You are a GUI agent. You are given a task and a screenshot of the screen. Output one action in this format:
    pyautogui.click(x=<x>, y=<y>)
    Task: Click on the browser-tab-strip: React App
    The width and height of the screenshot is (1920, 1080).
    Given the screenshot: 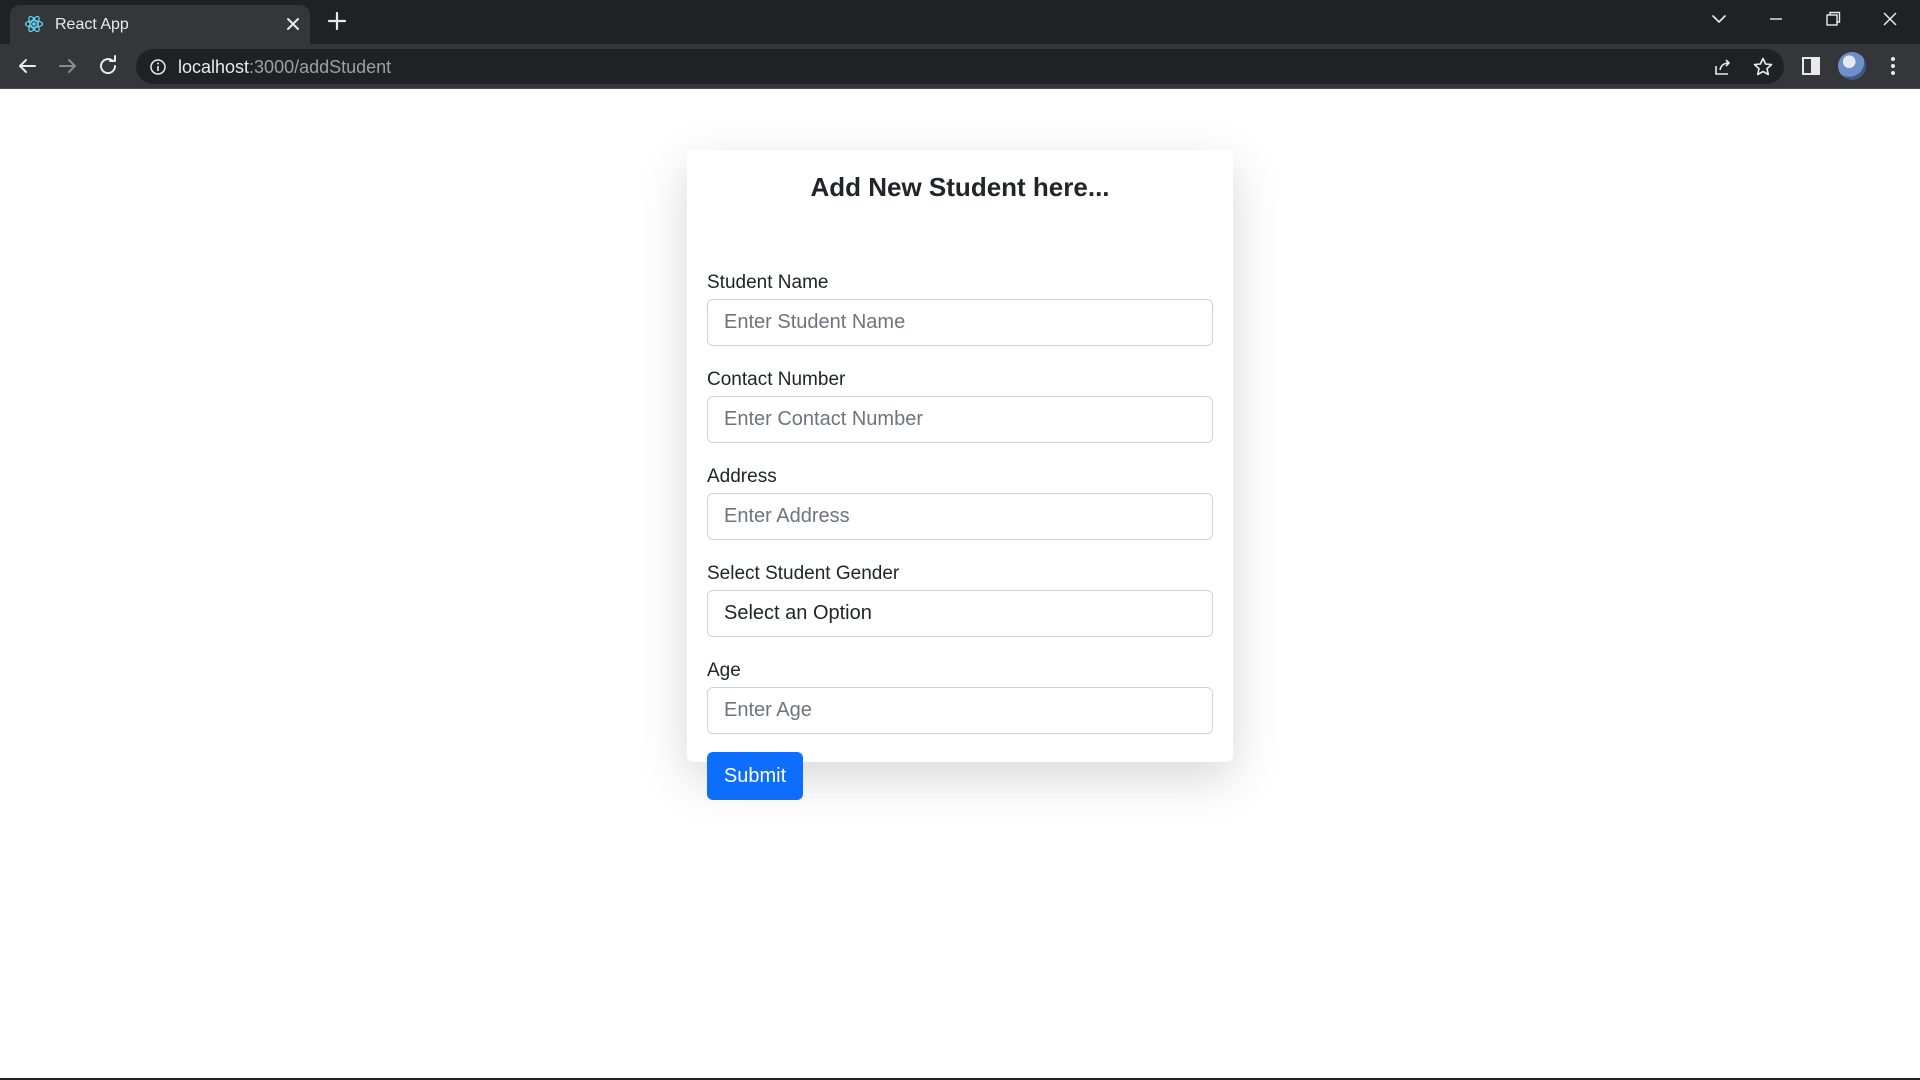 What is the action you would take?
    pyautogui.click(x=960, y=22)
    